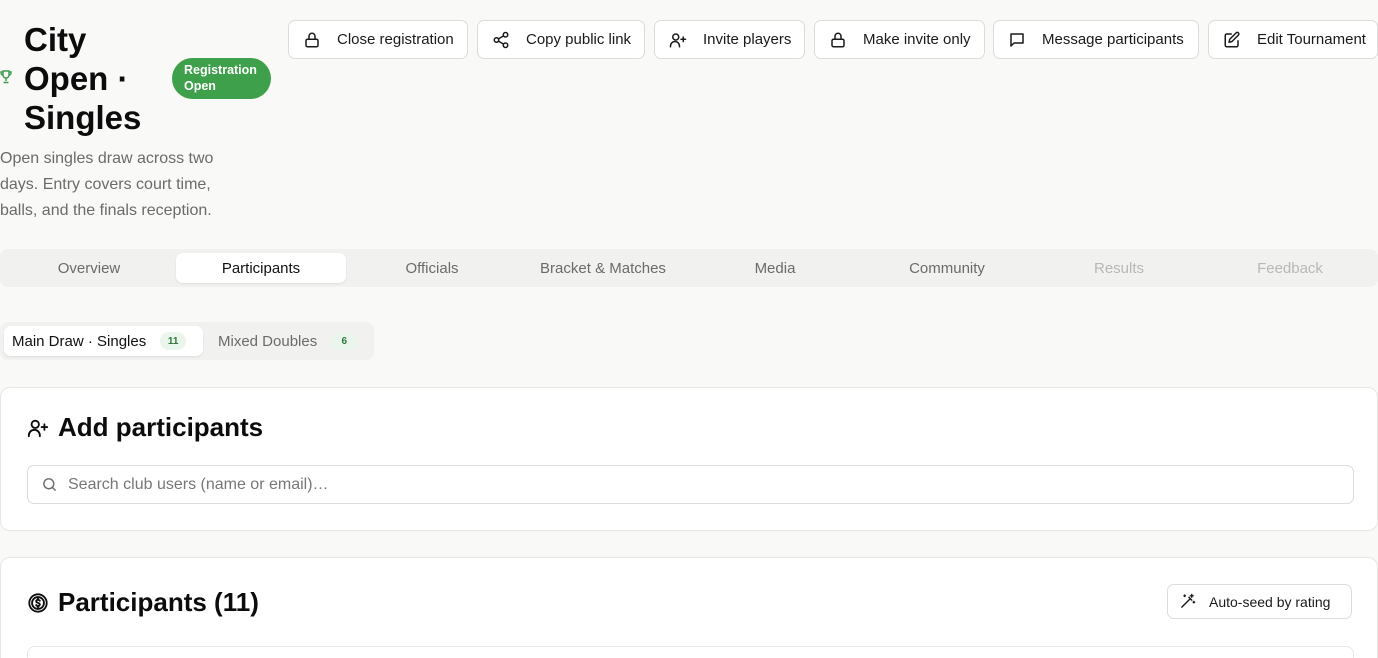 This screenshot has height=658, width=1378. I want to click on search-icon, so click(49, 484).